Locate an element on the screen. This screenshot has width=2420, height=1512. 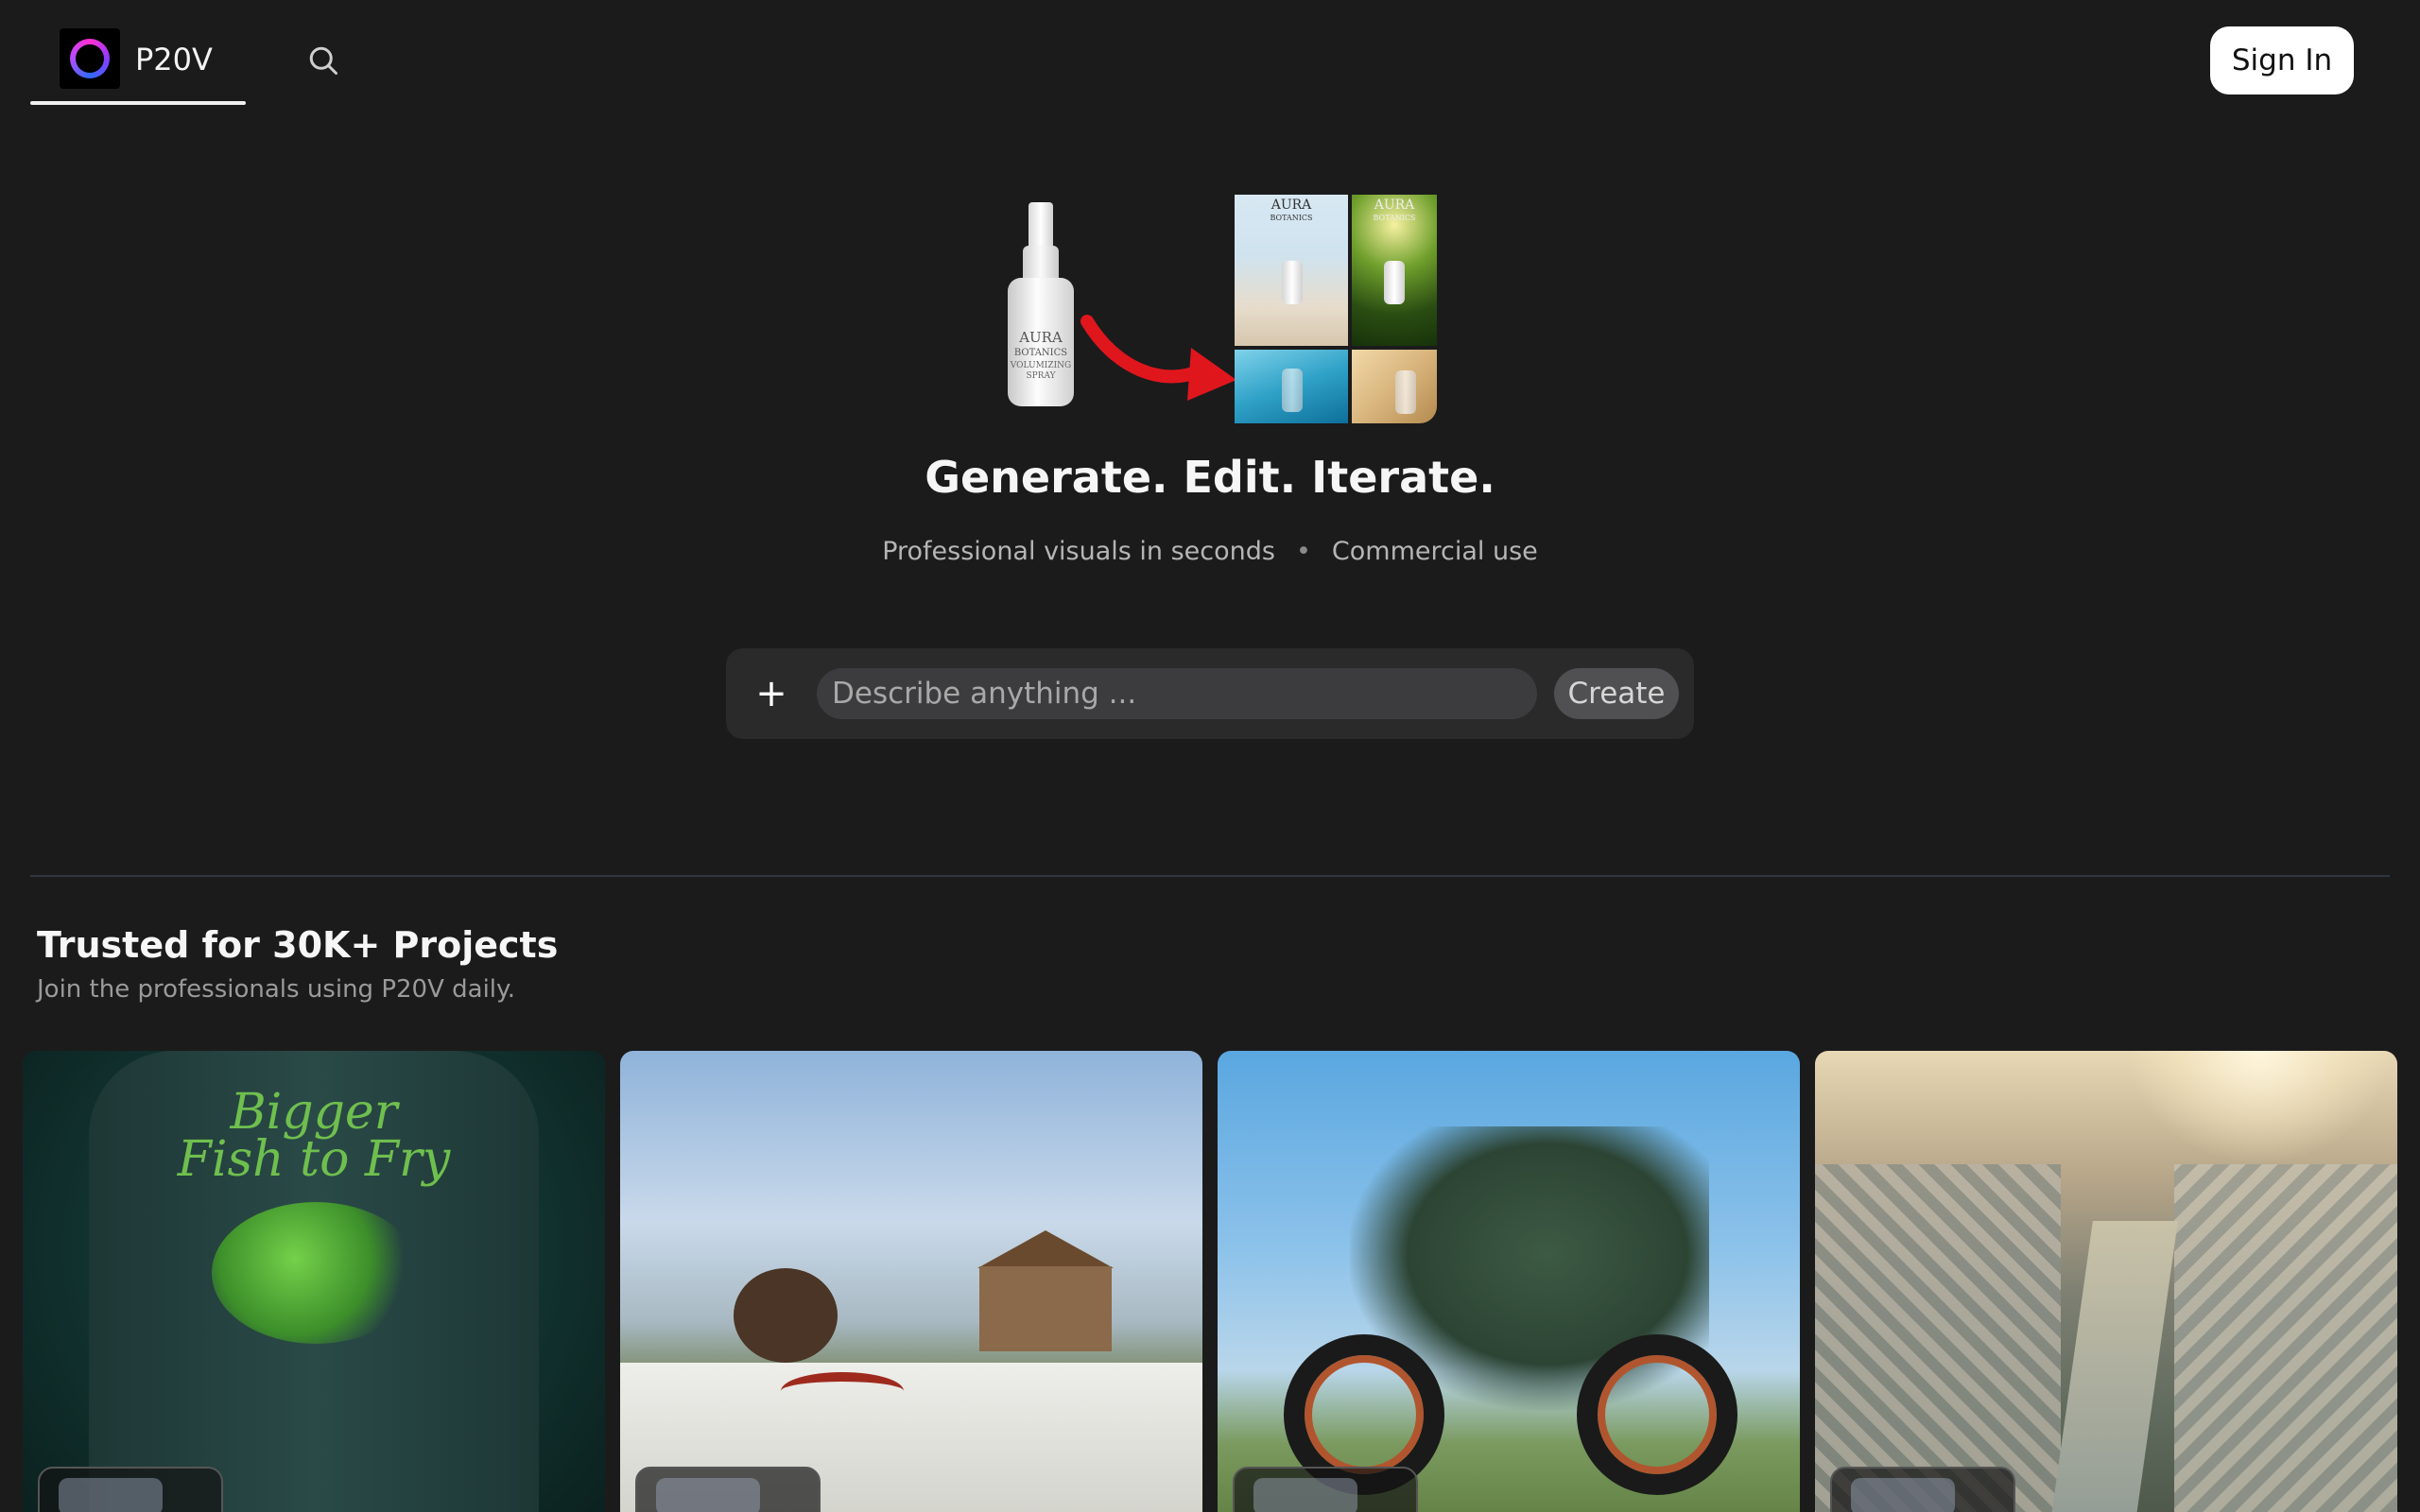
subline-left: Professional visuals in seconds is located at coordinates (1078, 551).